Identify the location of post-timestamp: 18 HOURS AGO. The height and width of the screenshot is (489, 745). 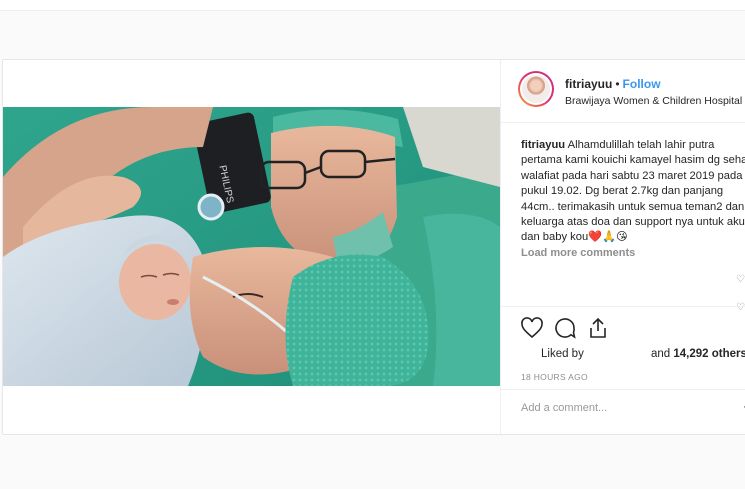
(554, 377).